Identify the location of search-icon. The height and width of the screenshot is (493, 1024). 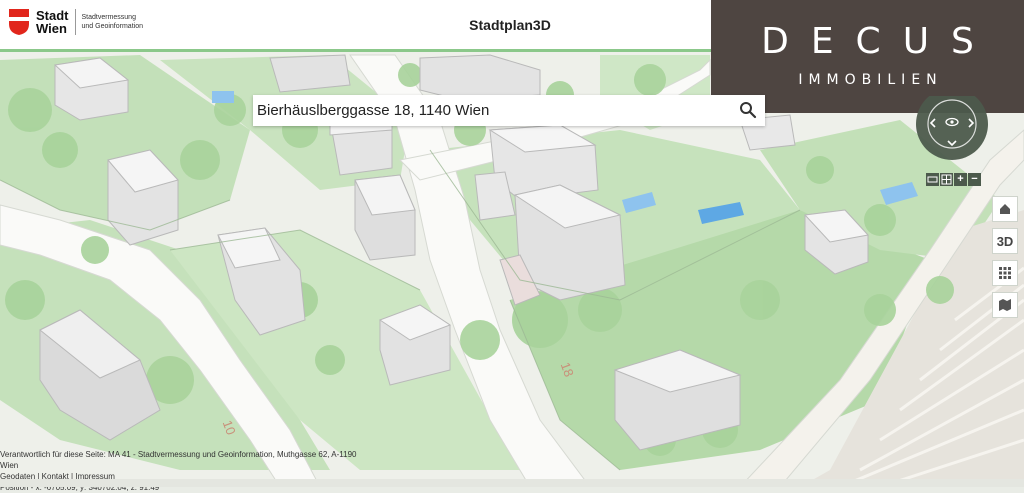
(748, 110).